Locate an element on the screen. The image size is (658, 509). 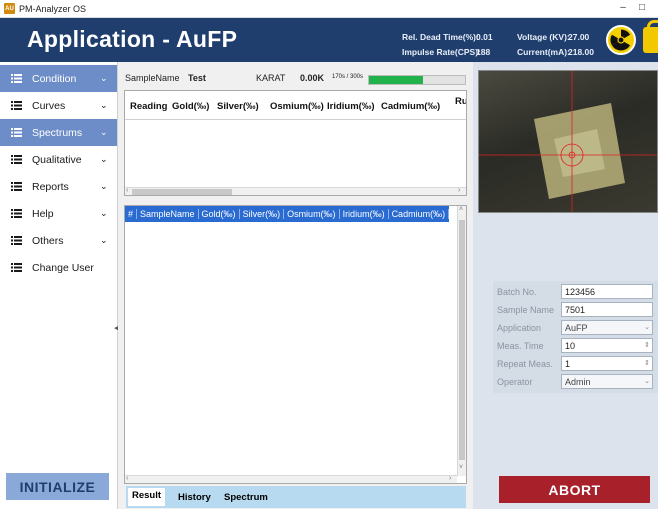
form-row-operator: Operator Admin ⌄ is located at coordinates (575, 382).